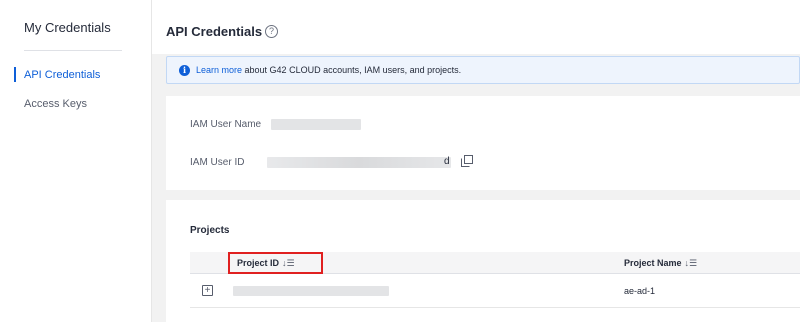 The width and height of the screenshot is (800, 322). Describe the element at coordinates (476, 27) in the screenshot. I see `page-header: API Credentials ?` at that location.